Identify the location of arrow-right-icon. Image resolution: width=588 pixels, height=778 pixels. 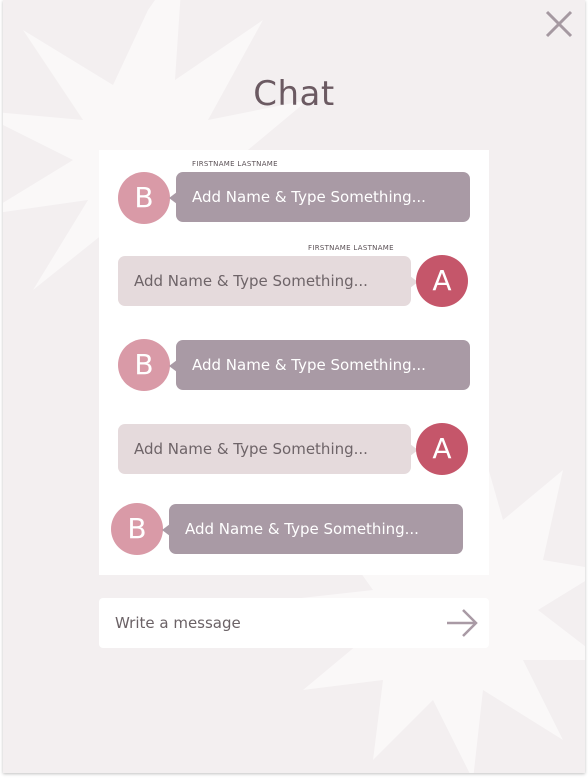
(462, 623).